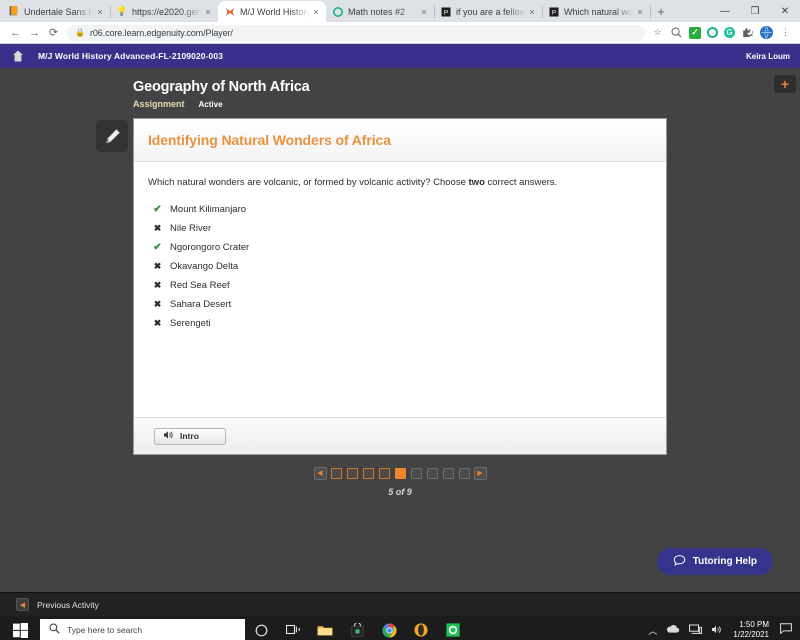  What do you see at coordinates (400, 323) in the screenshot?
I see `list-item: ✖ Serengeti` at bounding box center [400, 323].